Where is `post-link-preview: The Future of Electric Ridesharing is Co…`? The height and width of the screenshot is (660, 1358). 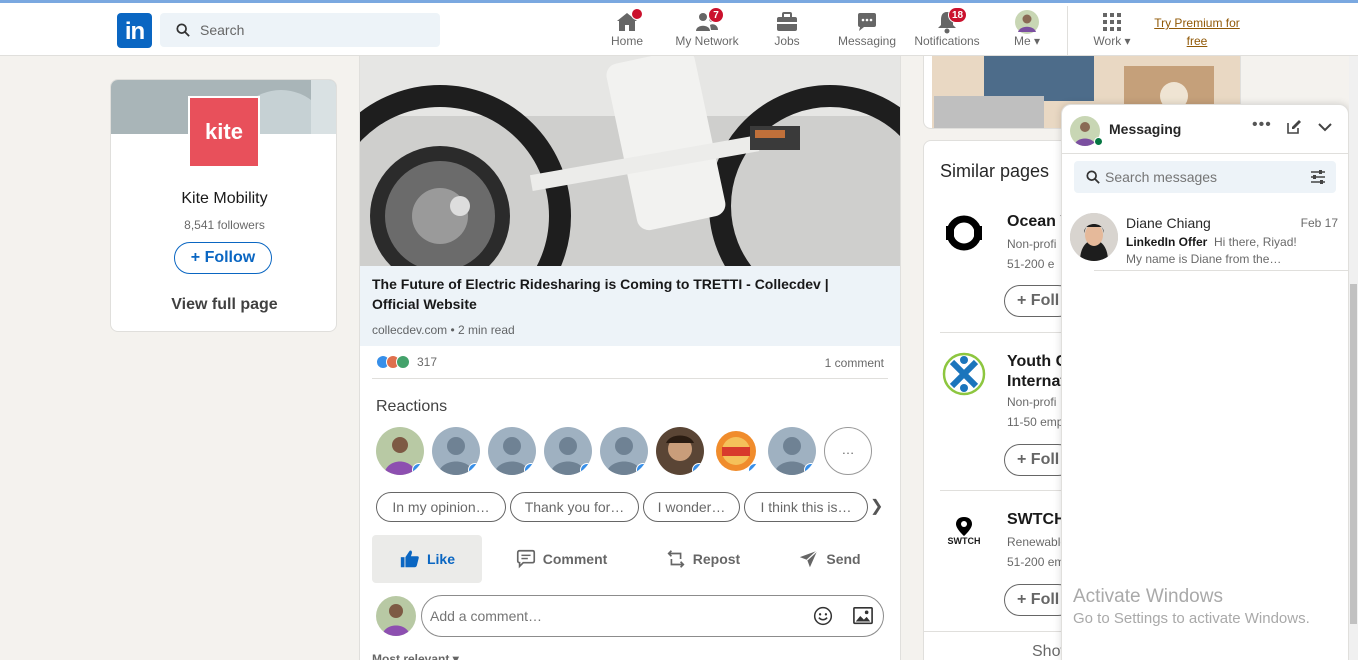
post-link-preview: The Future of Electric Ridesharing is Co… is located at coordinates (630, 306).